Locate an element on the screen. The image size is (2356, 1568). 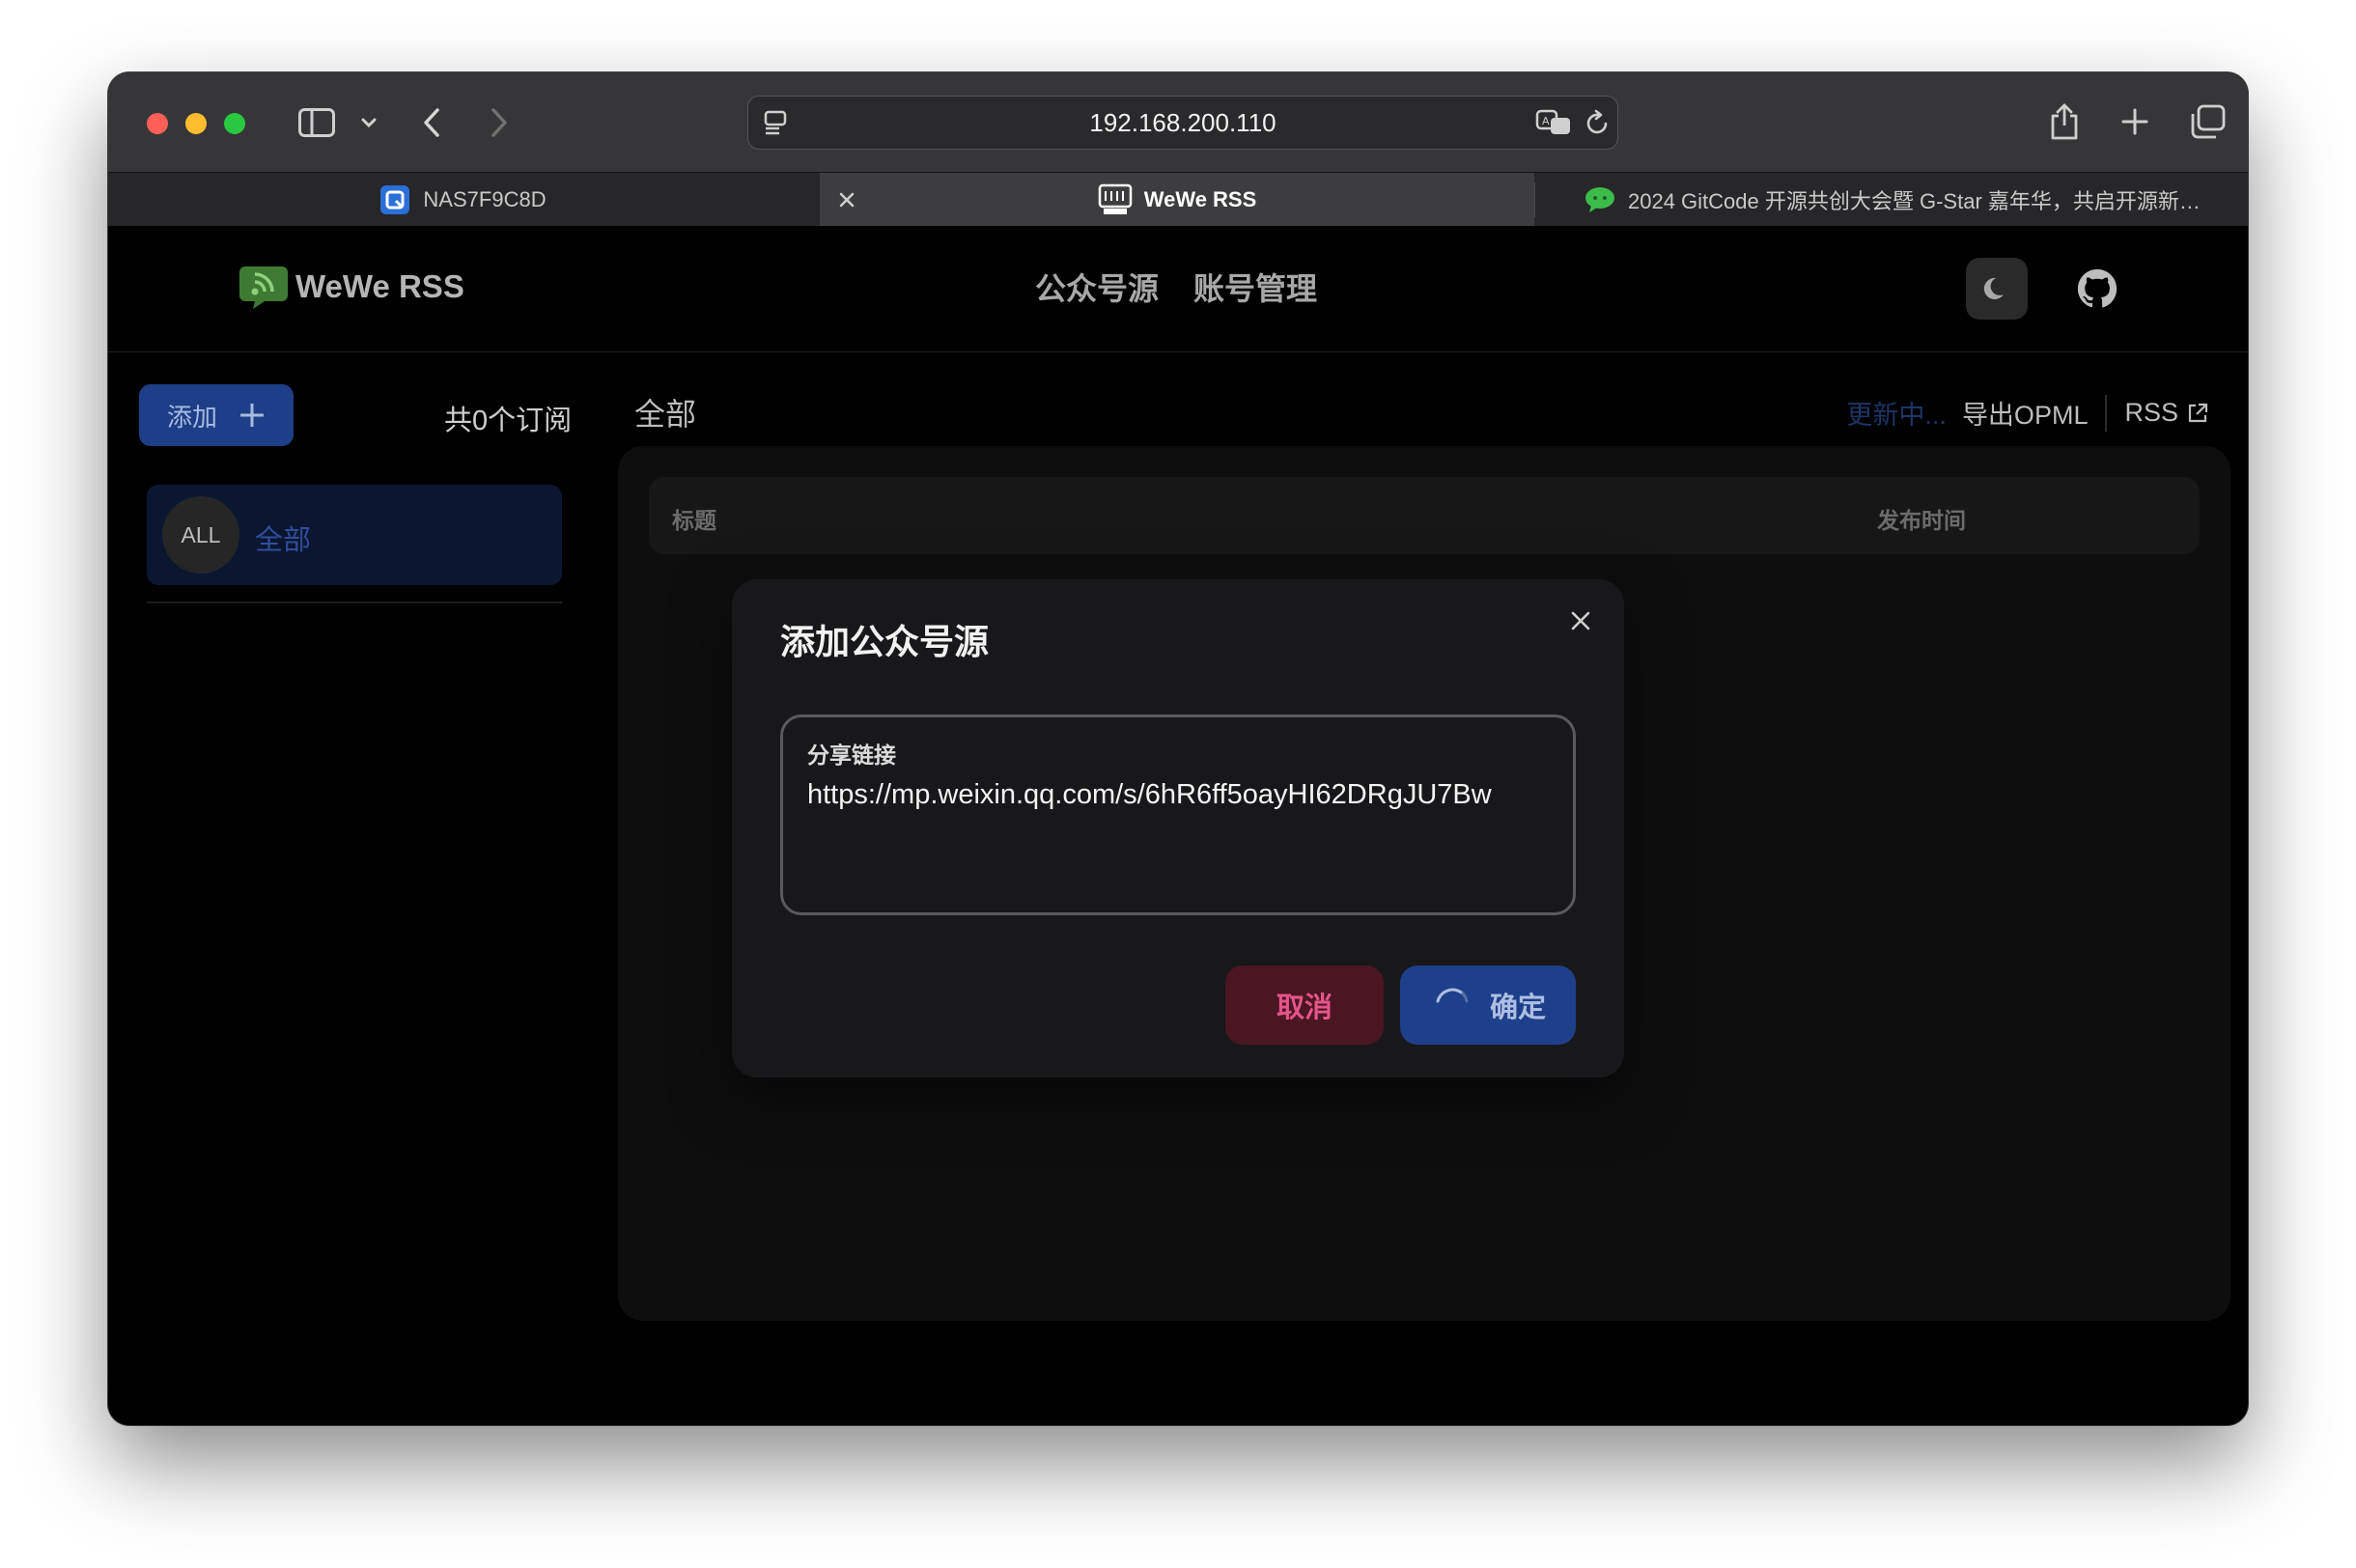
confirm-button: 确定 is located at coordinates (1488, 1006).